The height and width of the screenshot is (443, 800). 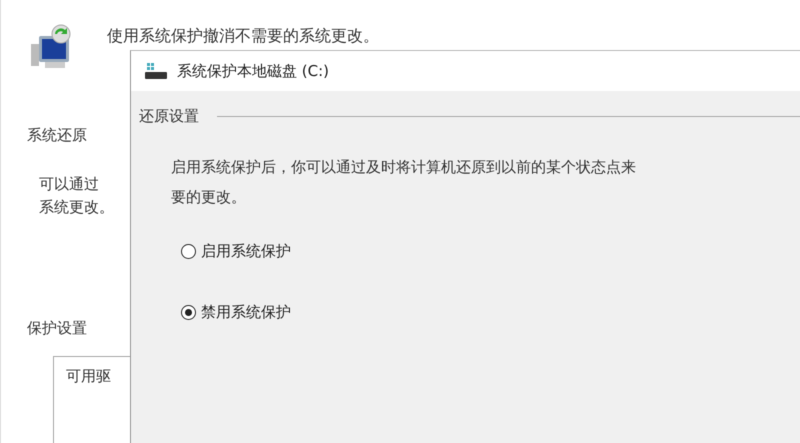 I want to click on section-heading: 系统还原, so click(x=57, y=135).